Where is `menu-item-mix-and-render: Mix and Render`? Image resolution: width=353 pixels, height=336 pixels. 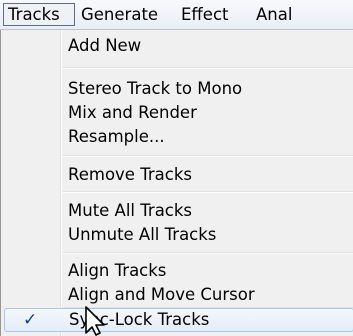 menu-item-mix-and-render: Mix and Render is located at coordinates (177, 113).